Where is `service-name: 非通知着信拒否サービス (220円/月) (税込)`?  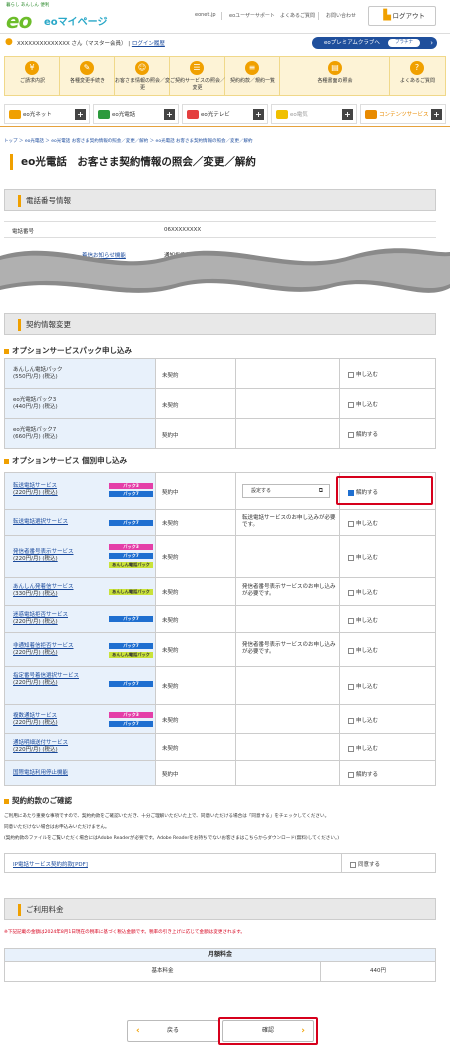 service-name: 非通知着信拒否サービス (220円/月) (税込) is located at coordinates (58, 650).